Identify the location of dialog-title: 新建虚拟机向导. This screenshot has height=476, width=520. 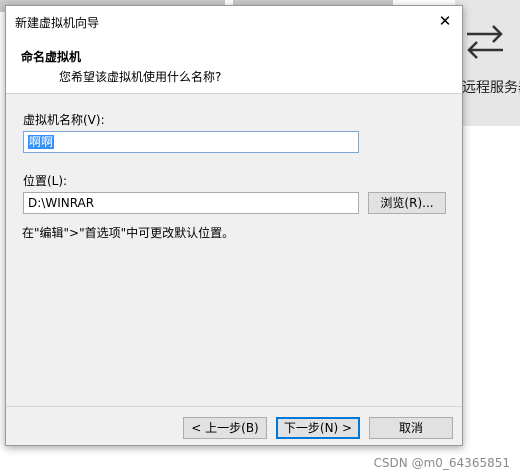
(57, 23).